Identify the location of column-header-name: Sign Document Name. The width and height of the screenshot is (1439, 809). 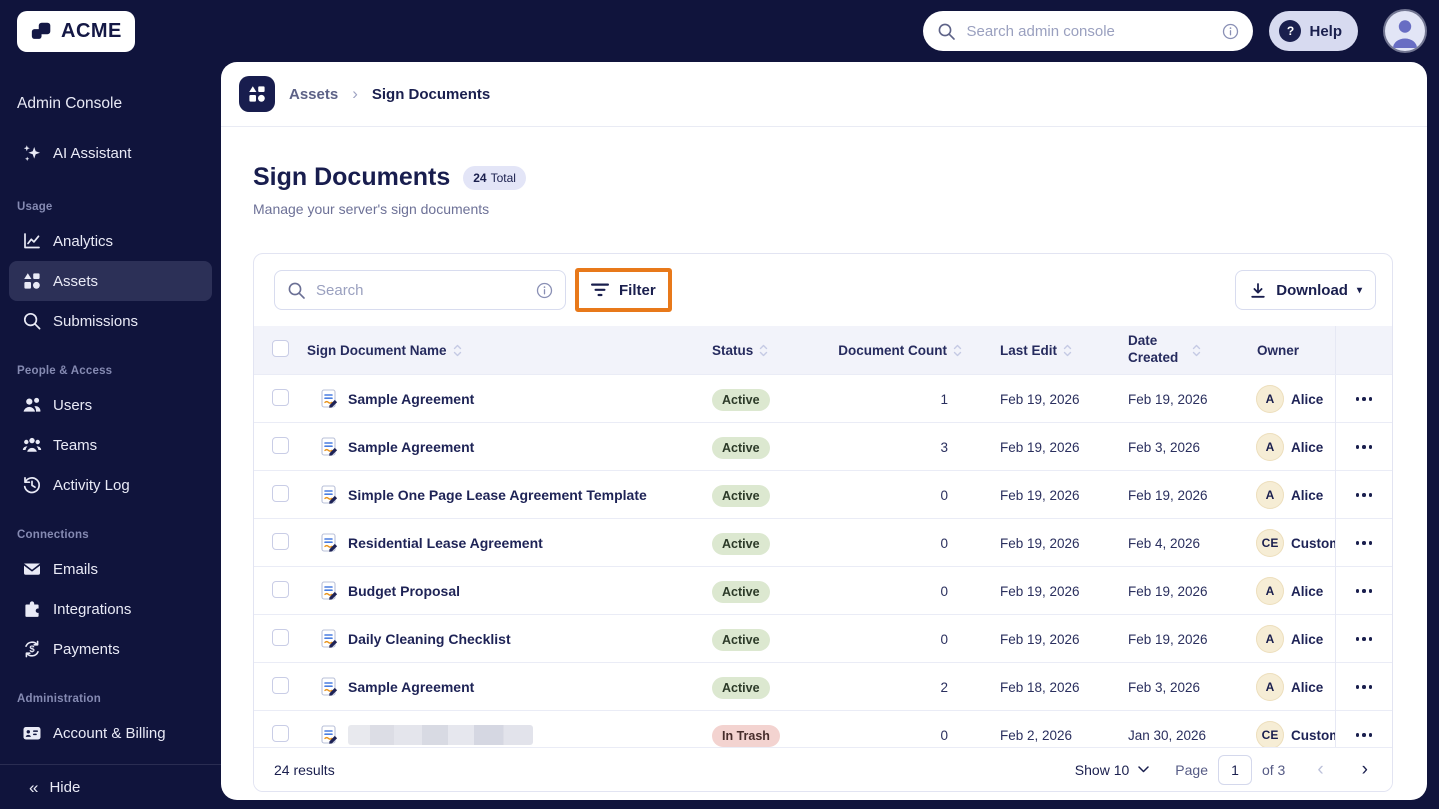
(505, 350).